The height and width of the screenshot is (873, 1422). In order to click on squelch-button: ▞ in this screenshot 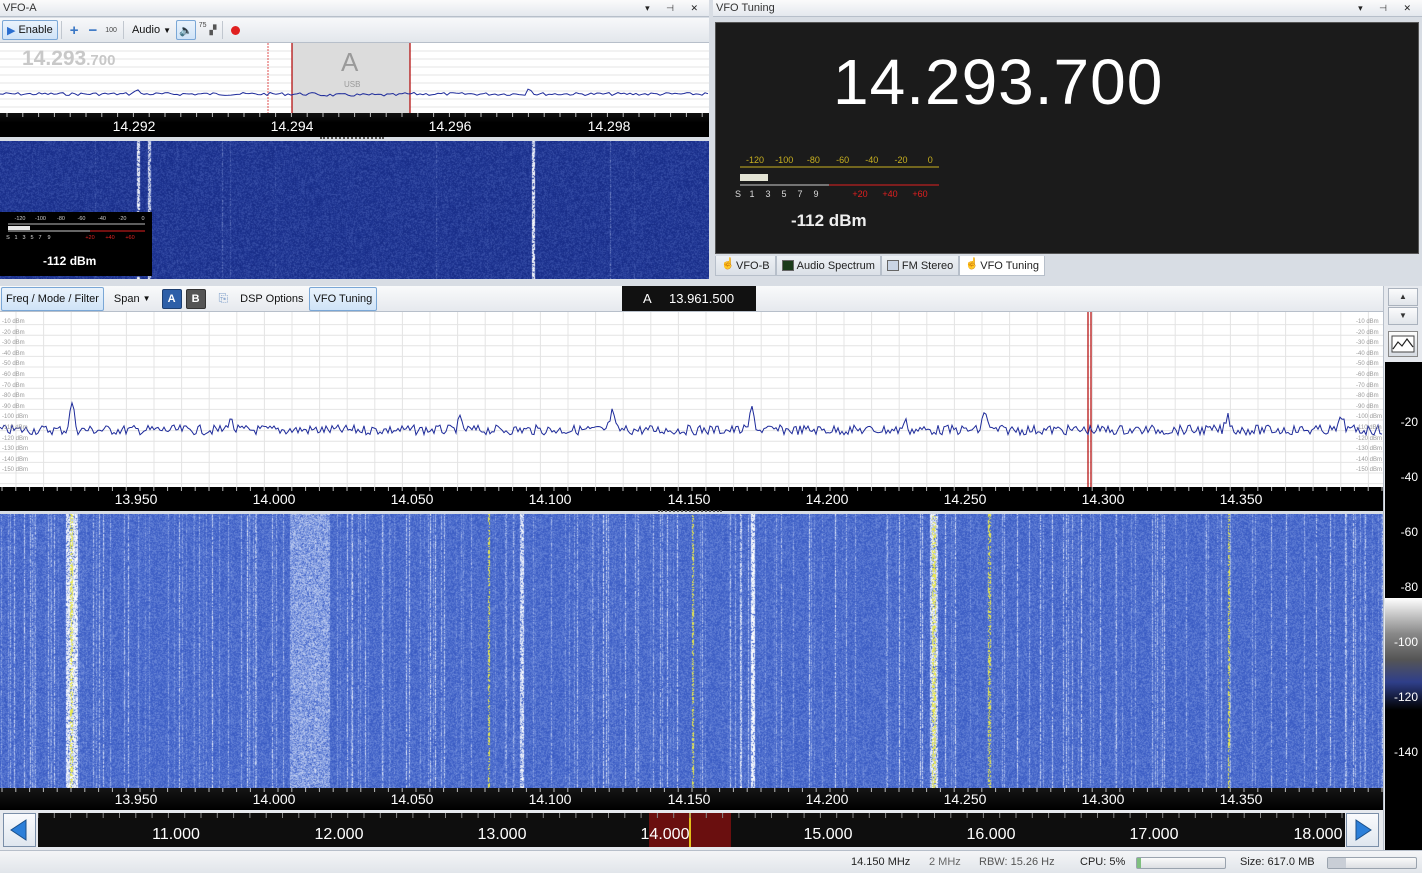, I will do `click(213, 30)`.